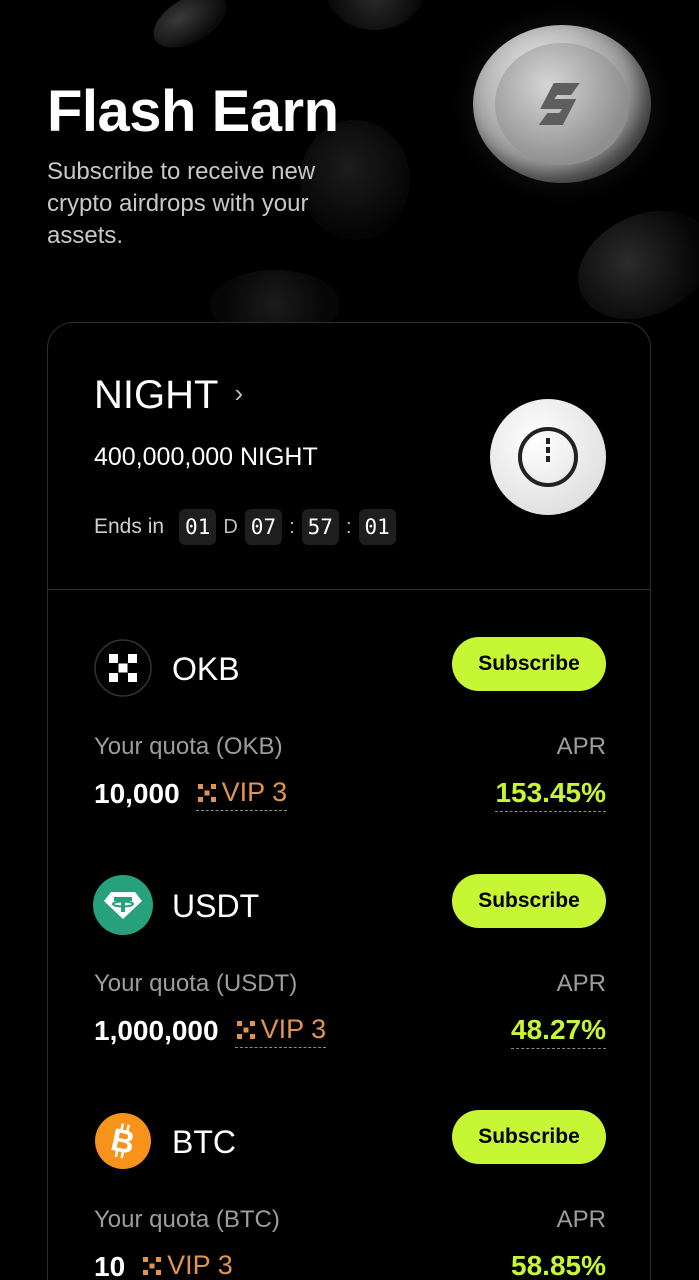  I want to click on project-name-link: NIGHT ›, so click(168, 395).